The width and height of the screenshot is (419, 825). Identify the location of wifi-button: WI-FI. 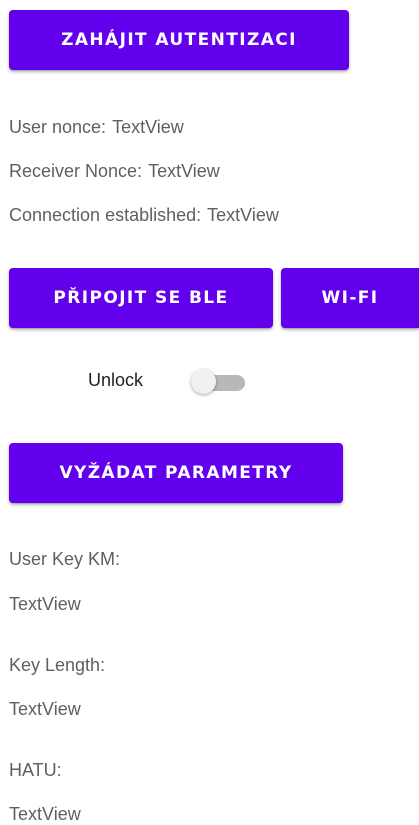
(350, 298).